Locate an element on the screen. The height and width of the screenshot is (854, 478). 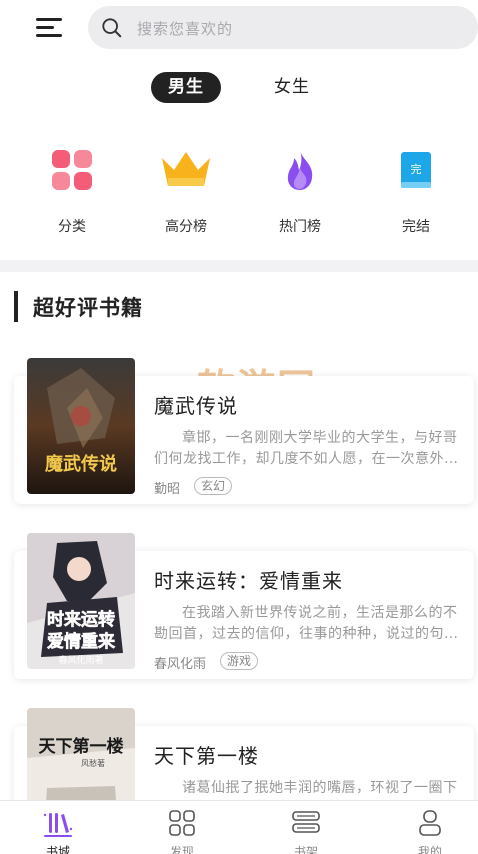
gender-tabs: 男生 女生 is located at coordinates (239, 88).